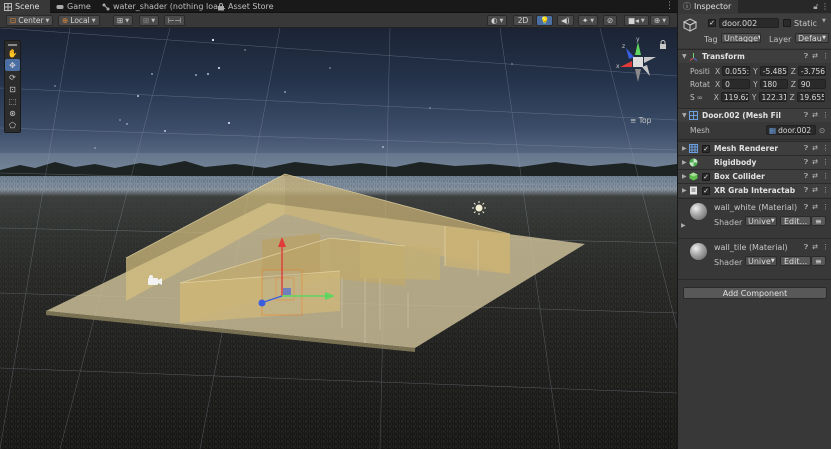  Describe the element at coordinates (25, 6) in the screenshot. I see `tab-scene: Scene` at that location.